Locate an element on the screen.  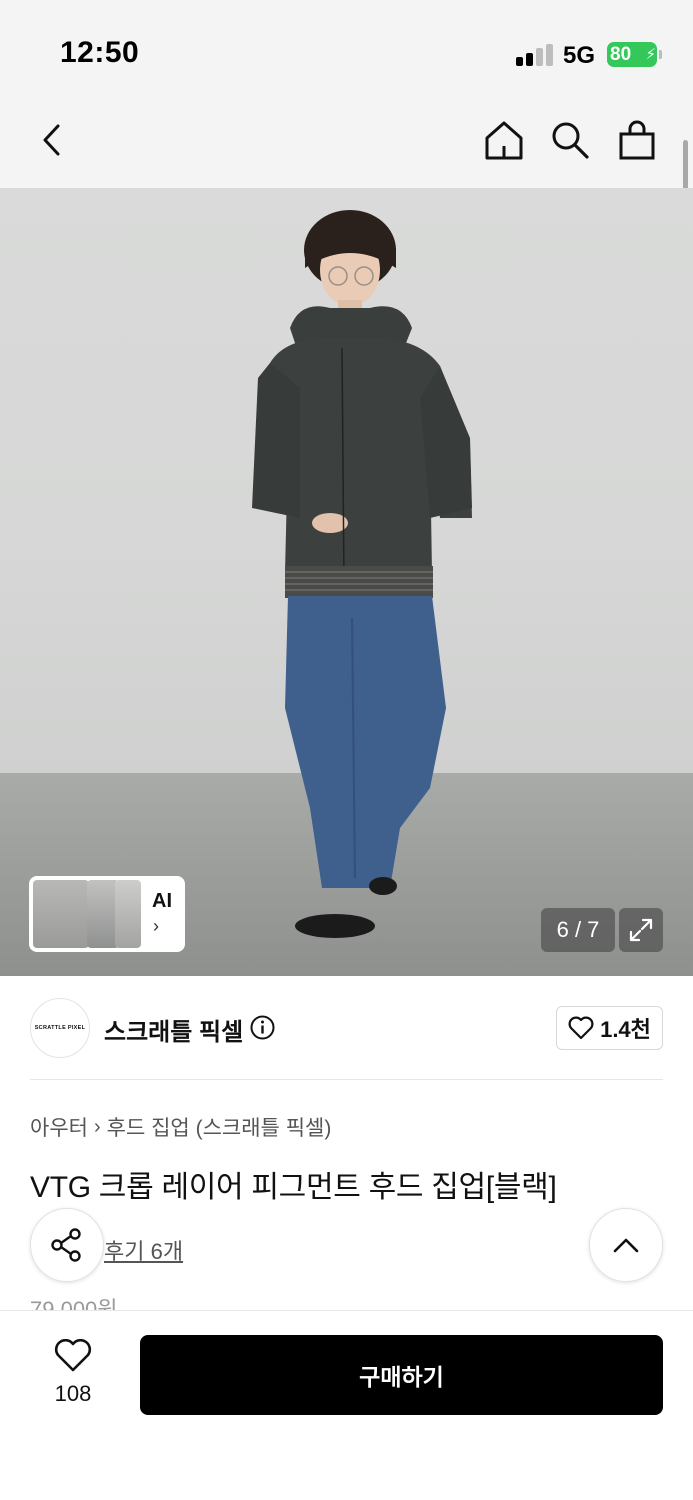
ai-styling-button: AI › is located at coordinates (107, 914).